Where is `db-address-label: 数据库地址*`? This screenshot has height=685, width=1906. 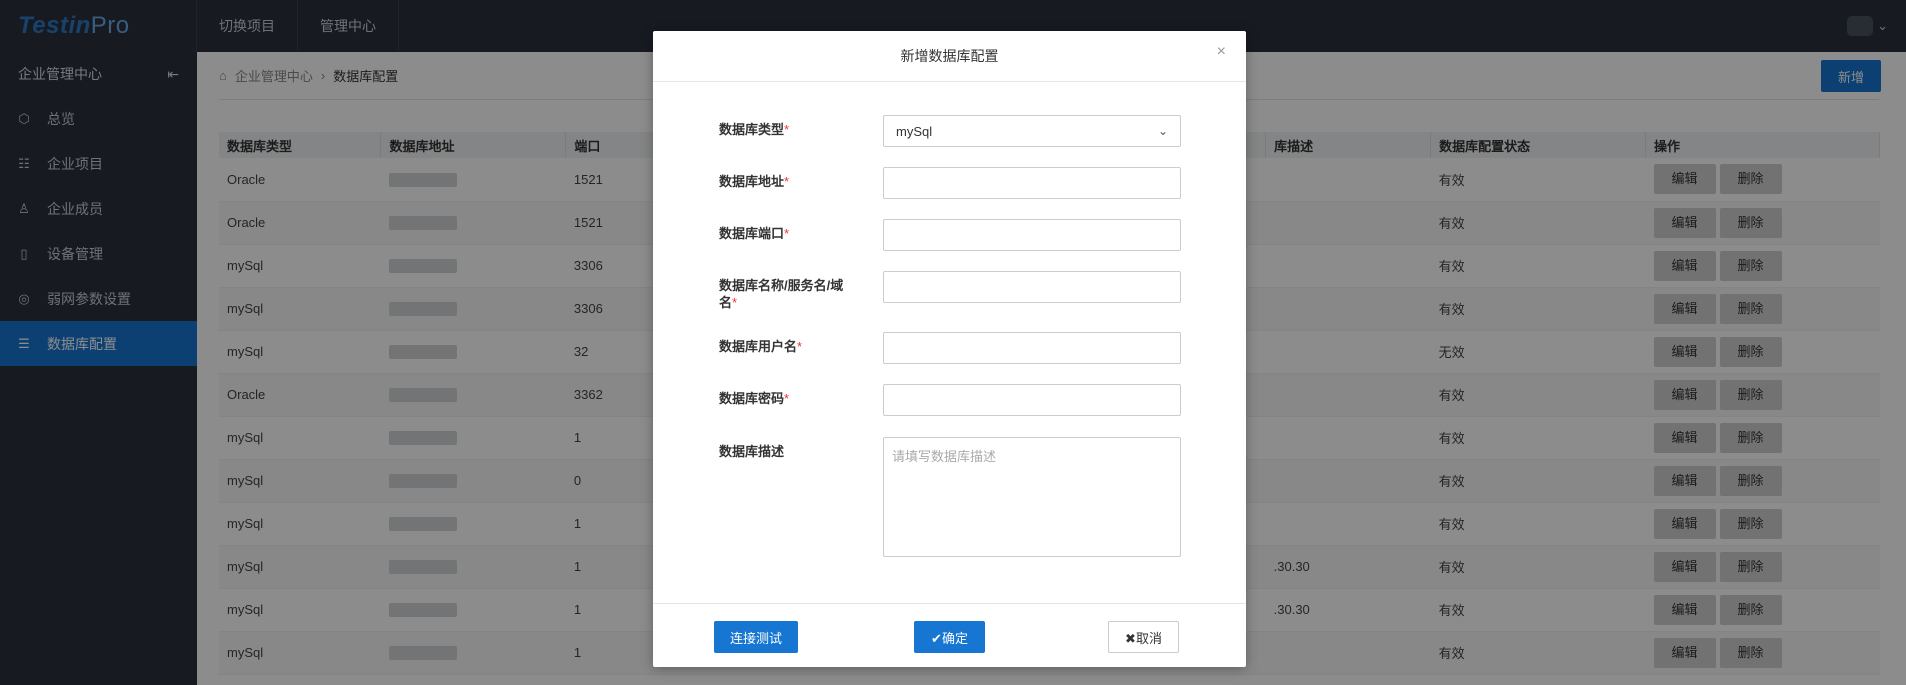 db-address-label: 数据库地址* is located at coordinates (789, 181).